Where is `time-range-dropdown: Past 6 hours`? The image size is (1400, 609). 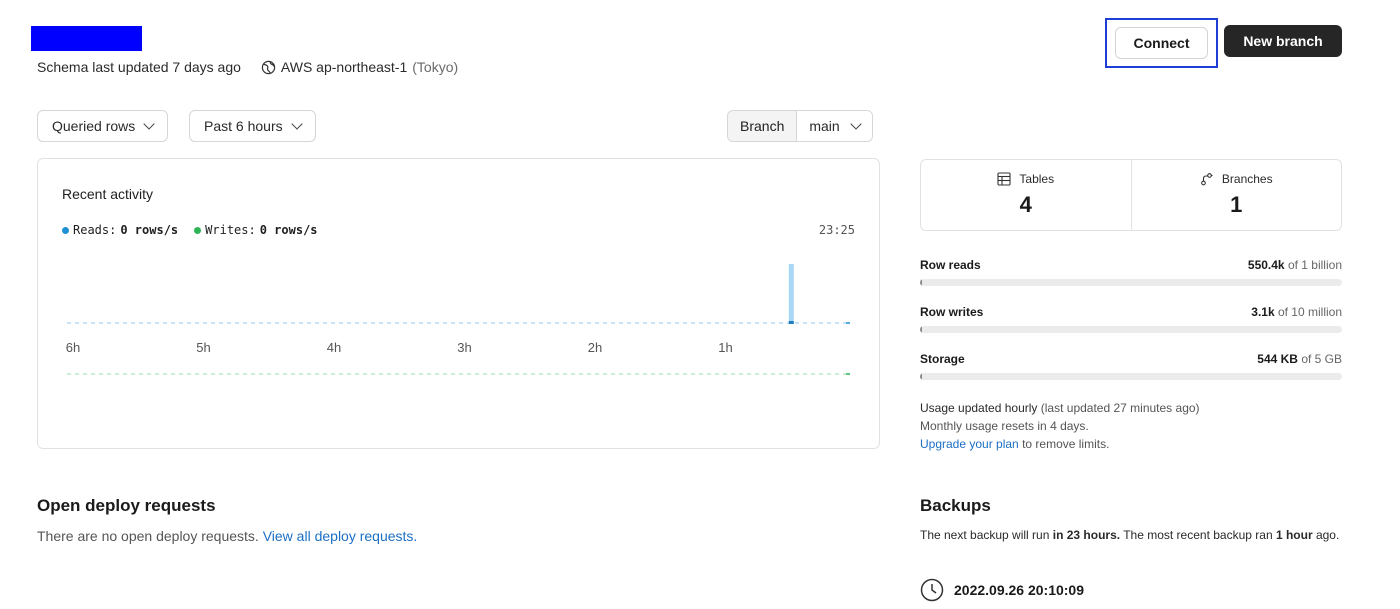 time-range-dropdown: Past 6 hours is located at coordinates (252, 126).